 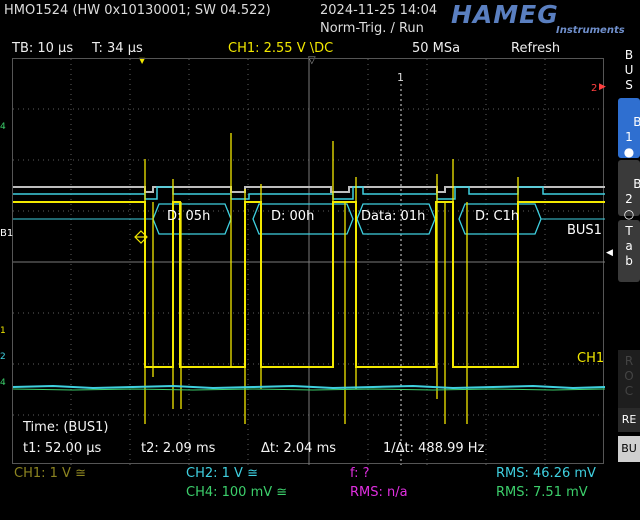 I want to click on ch1-trigger-readout: CH1: 2.55 V \DC, so click(x=280, y=48).